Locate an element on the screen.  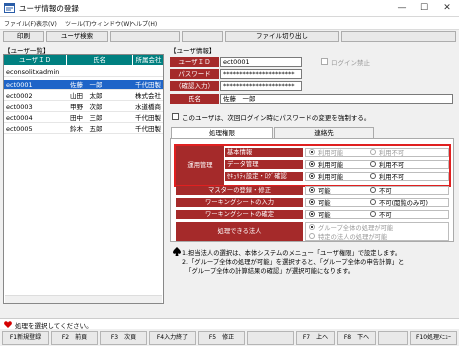
target-group-radio is located at coordinates (312, 227).